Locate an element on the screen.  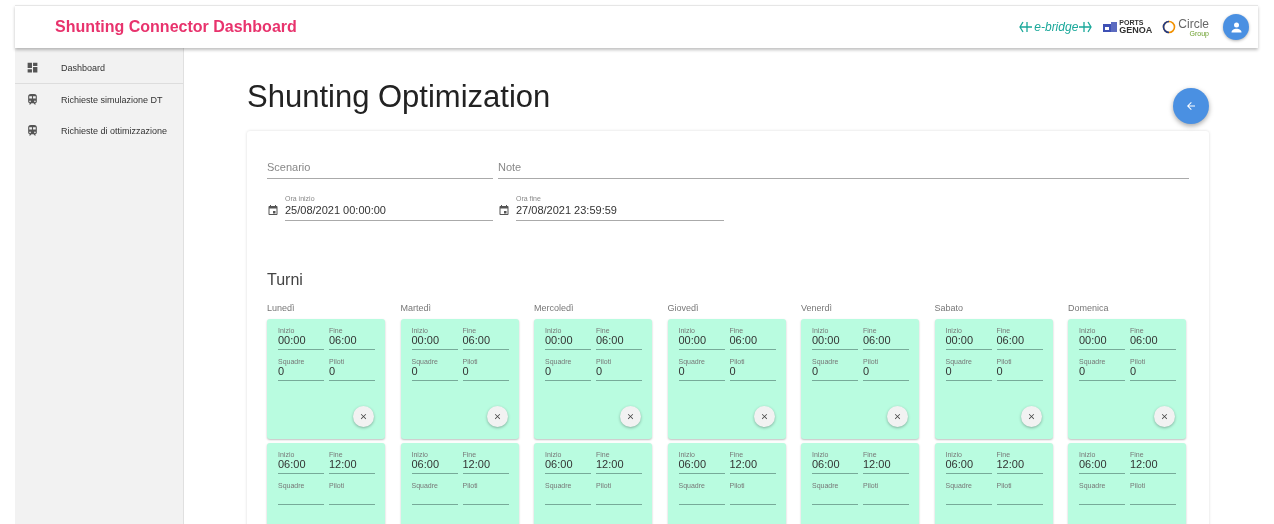
dashboard-icon is located at coordinates (32, 67).